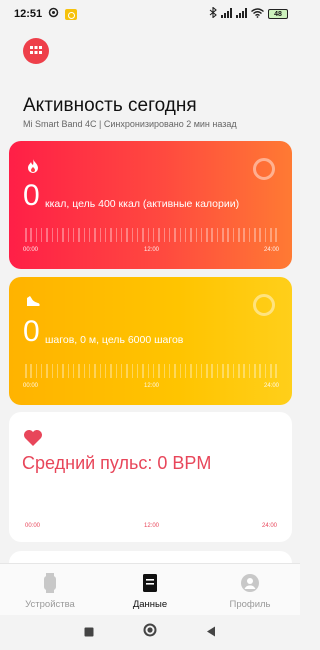 The height and width of the screenshot is (650, 320). Describe the element at coordinates (278, 14) in the screenshot. I see `battery-icon: 48` at that location.